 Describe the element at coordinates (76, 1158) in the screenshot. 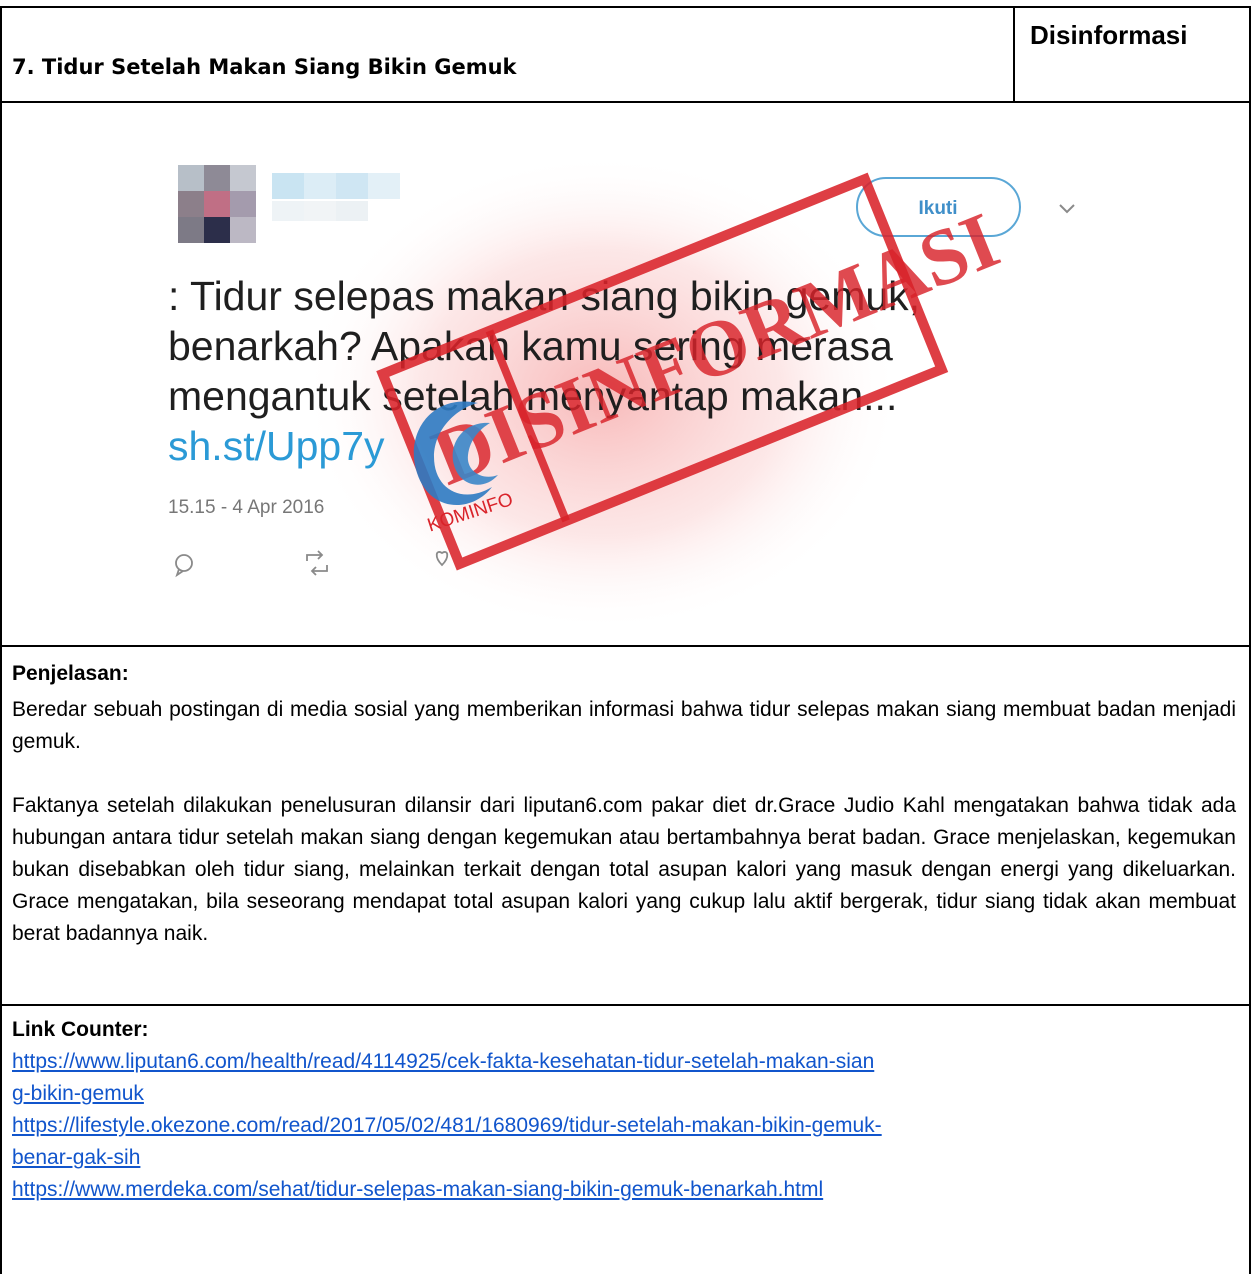

I see `counter-link-2-line-2: benar-gak-sih` at that location.